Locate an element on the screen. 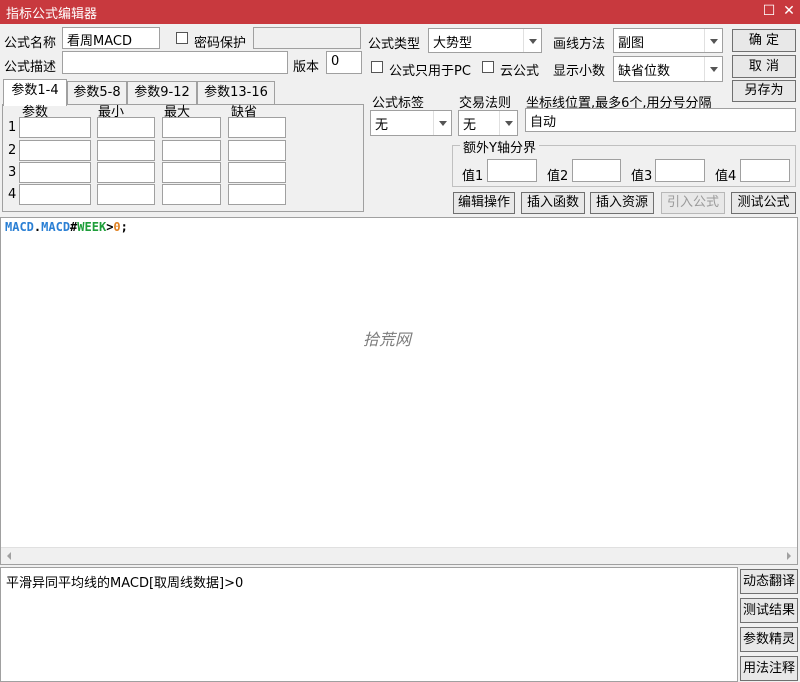  code-field: MACD is located at coordinates (56, 227).